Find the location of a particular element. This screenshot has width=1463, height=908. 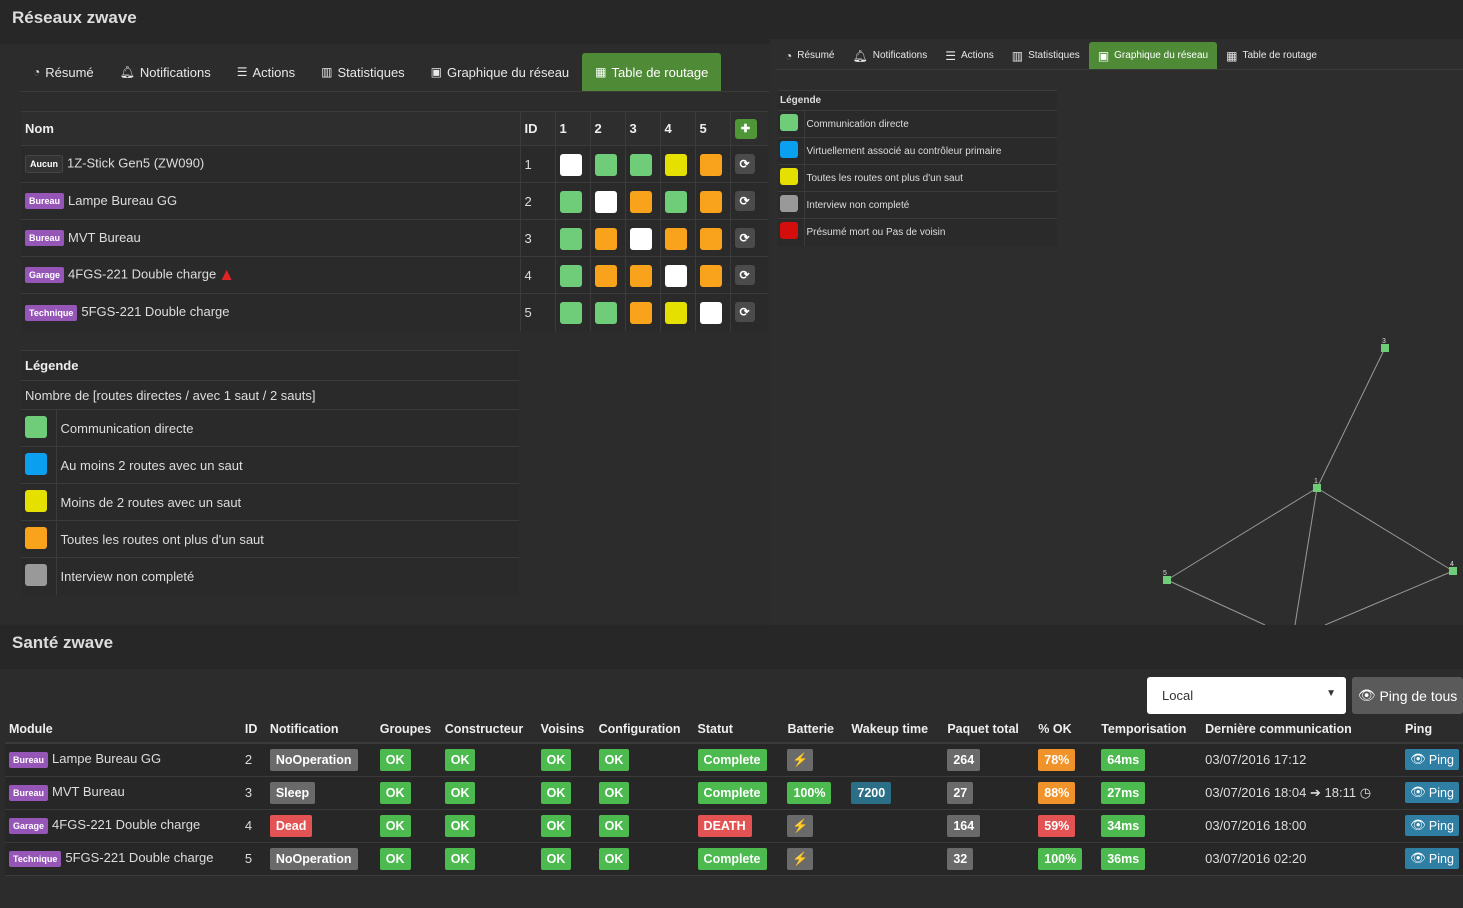

groupes-cell: OK is located at coordinates (408, 760).